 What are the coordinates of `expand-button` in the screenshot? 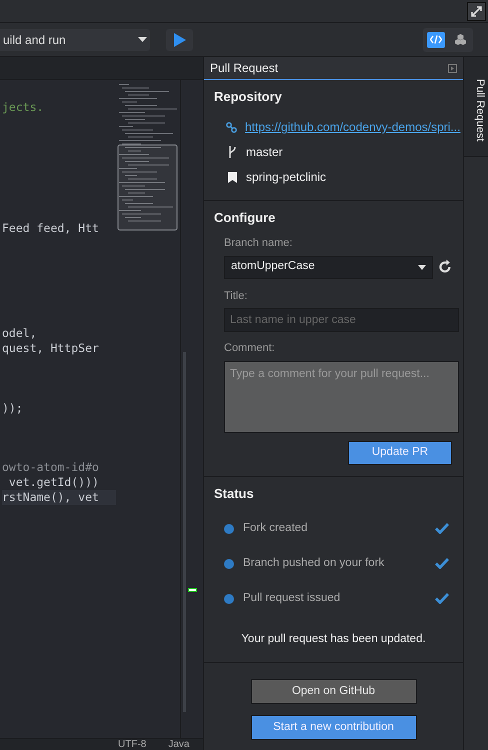 It's located at (476, 11).